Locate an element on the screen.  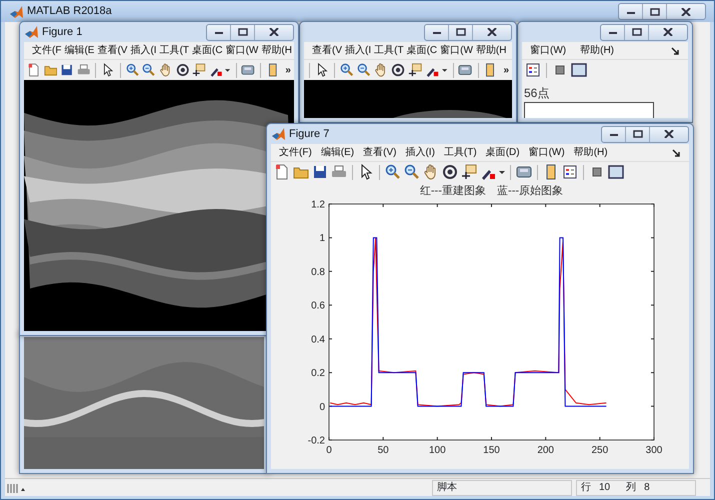
layout-grip-icon is located at coordinates (16, 488).